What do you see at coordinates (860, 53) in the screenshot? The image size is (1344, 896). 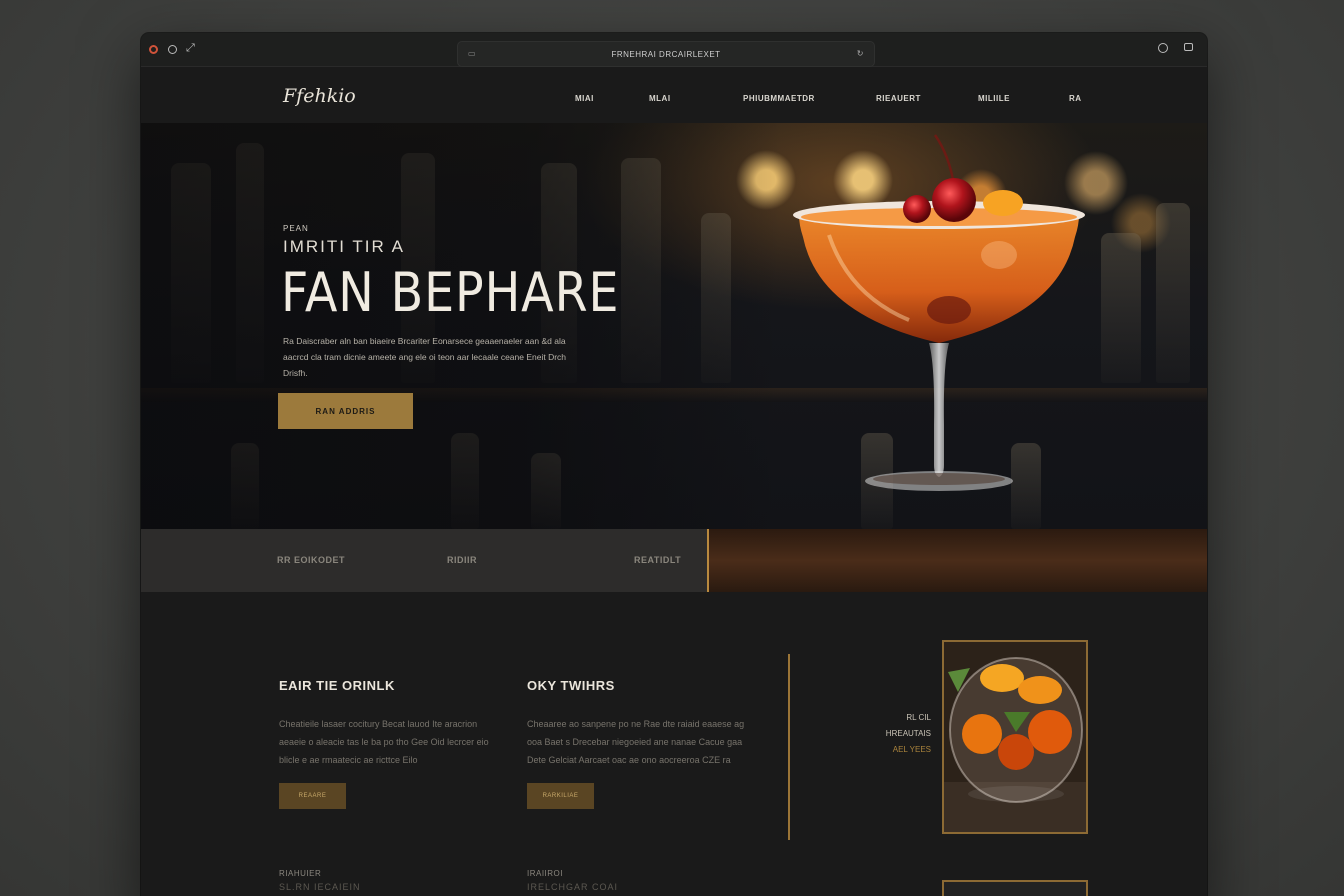 I see `reload-icon: ↻` at bounding box center [860, 53].